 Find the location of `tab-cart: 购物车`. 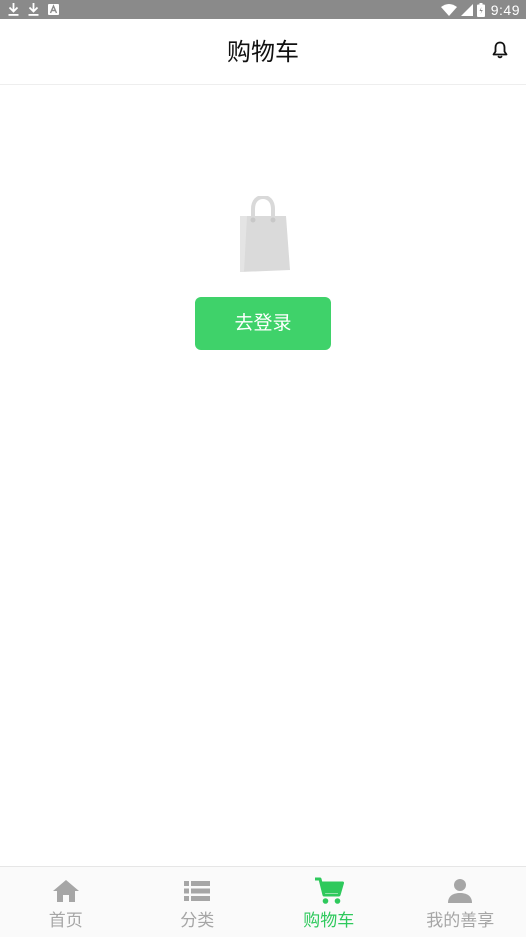

tab-cart: 购物车 is located at coordinates (329, 902).